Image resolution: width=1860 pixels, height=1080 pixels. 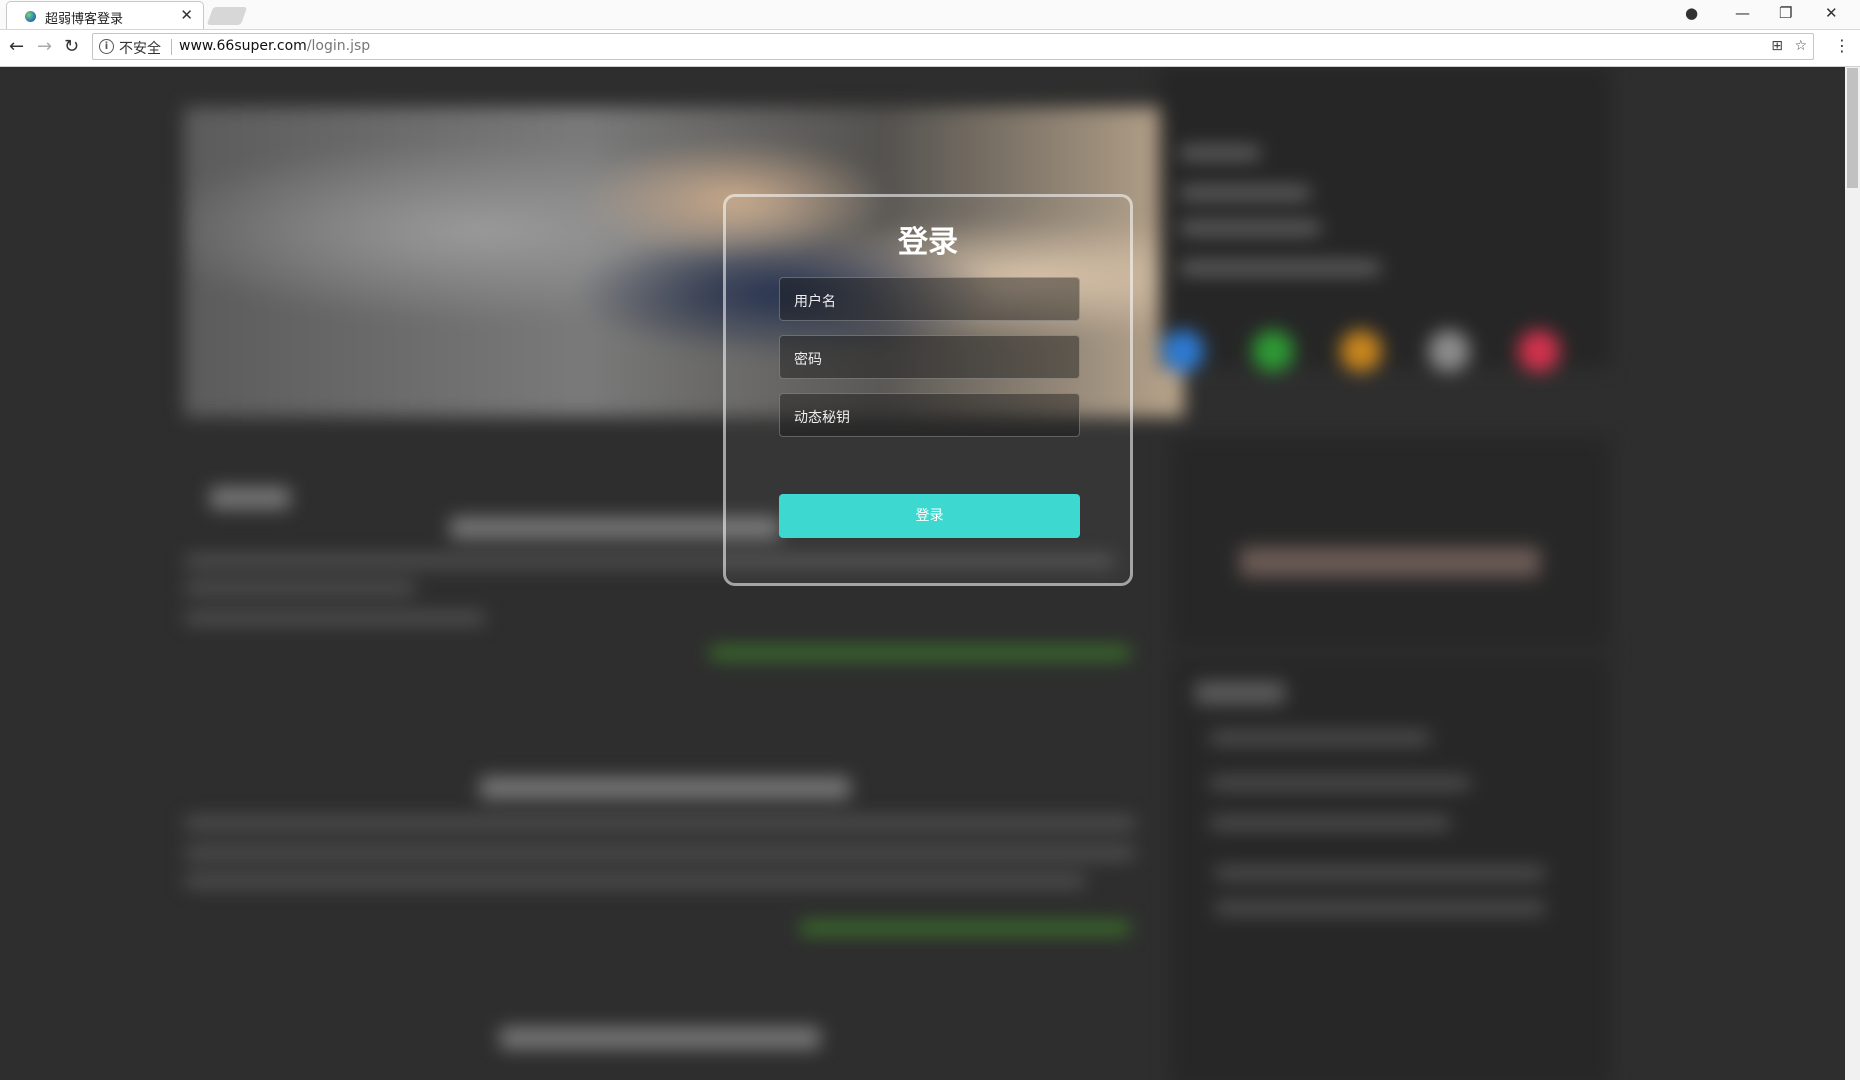 What do you see at coordinates (250, 498) in the screenshot?
I see `section-title` at bounding box center [250, 498].